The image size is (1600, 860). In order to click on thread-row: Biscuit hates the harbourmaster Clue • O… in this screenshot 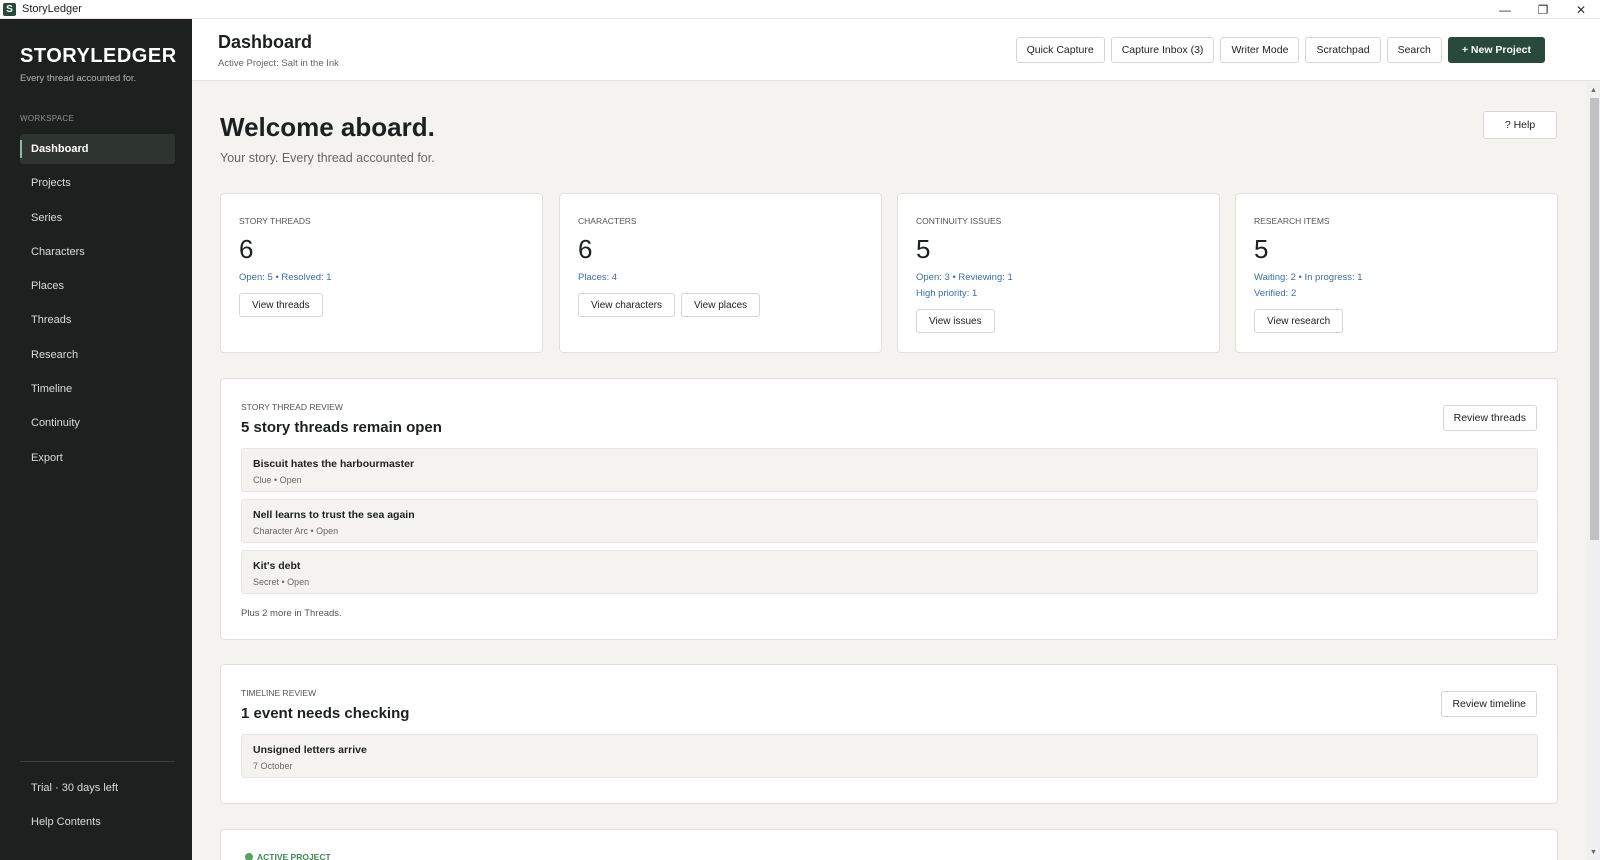, I will do `click(889, 470)`.